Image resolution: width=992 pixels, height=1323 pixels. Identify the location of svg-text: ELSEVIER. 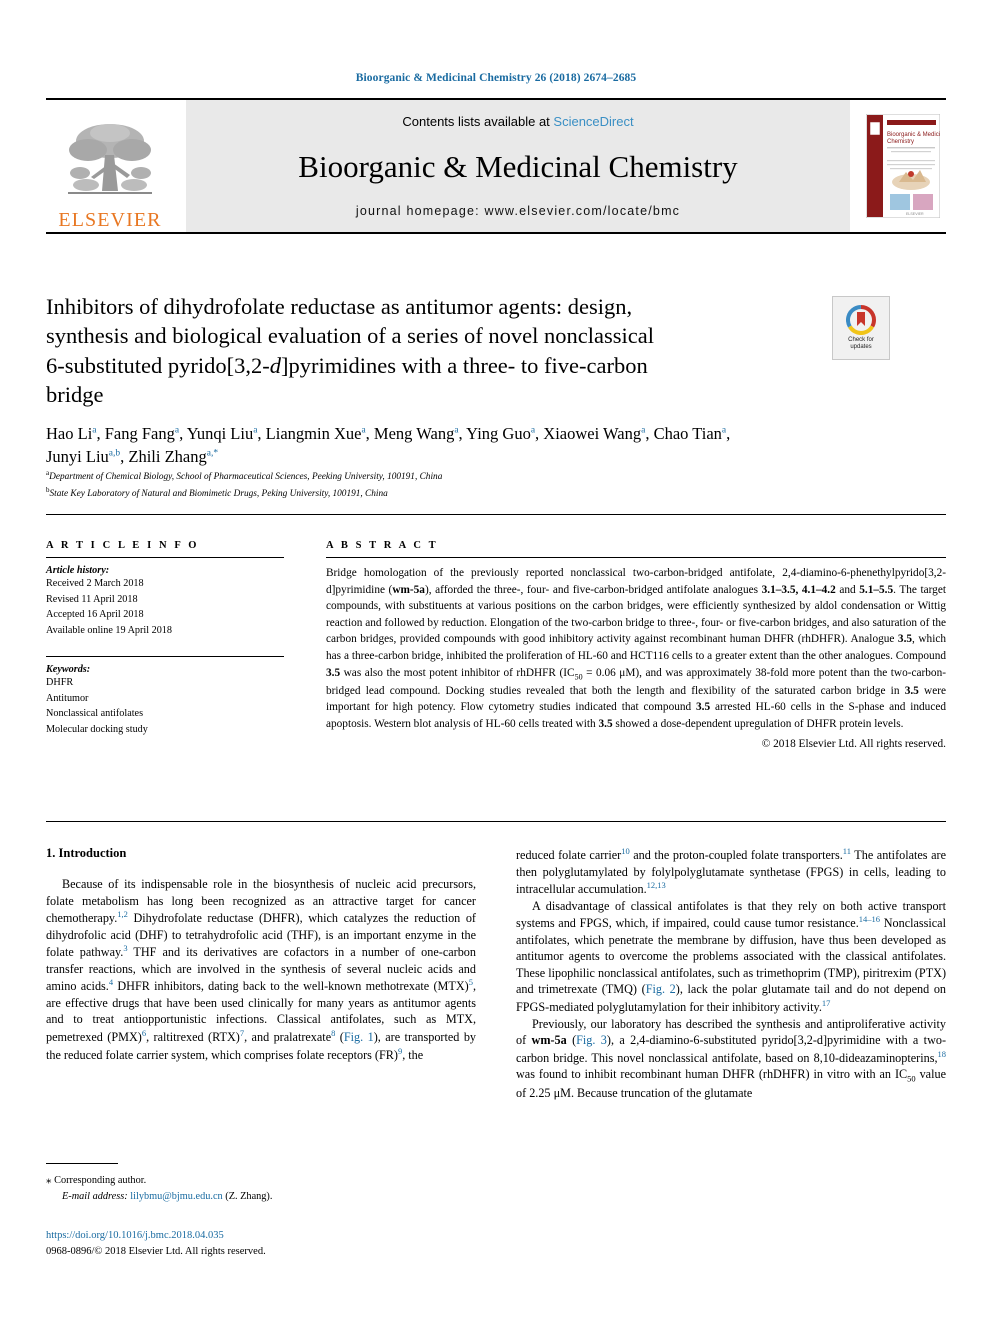
(915, 214).